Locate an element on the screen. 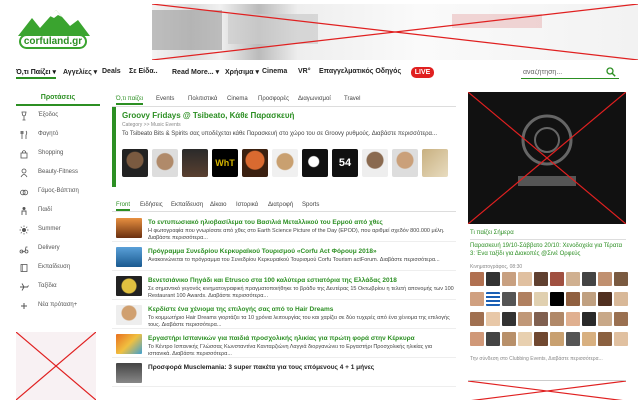  tab-education: Εκπαίδευση is located at coordinates (187, 205).